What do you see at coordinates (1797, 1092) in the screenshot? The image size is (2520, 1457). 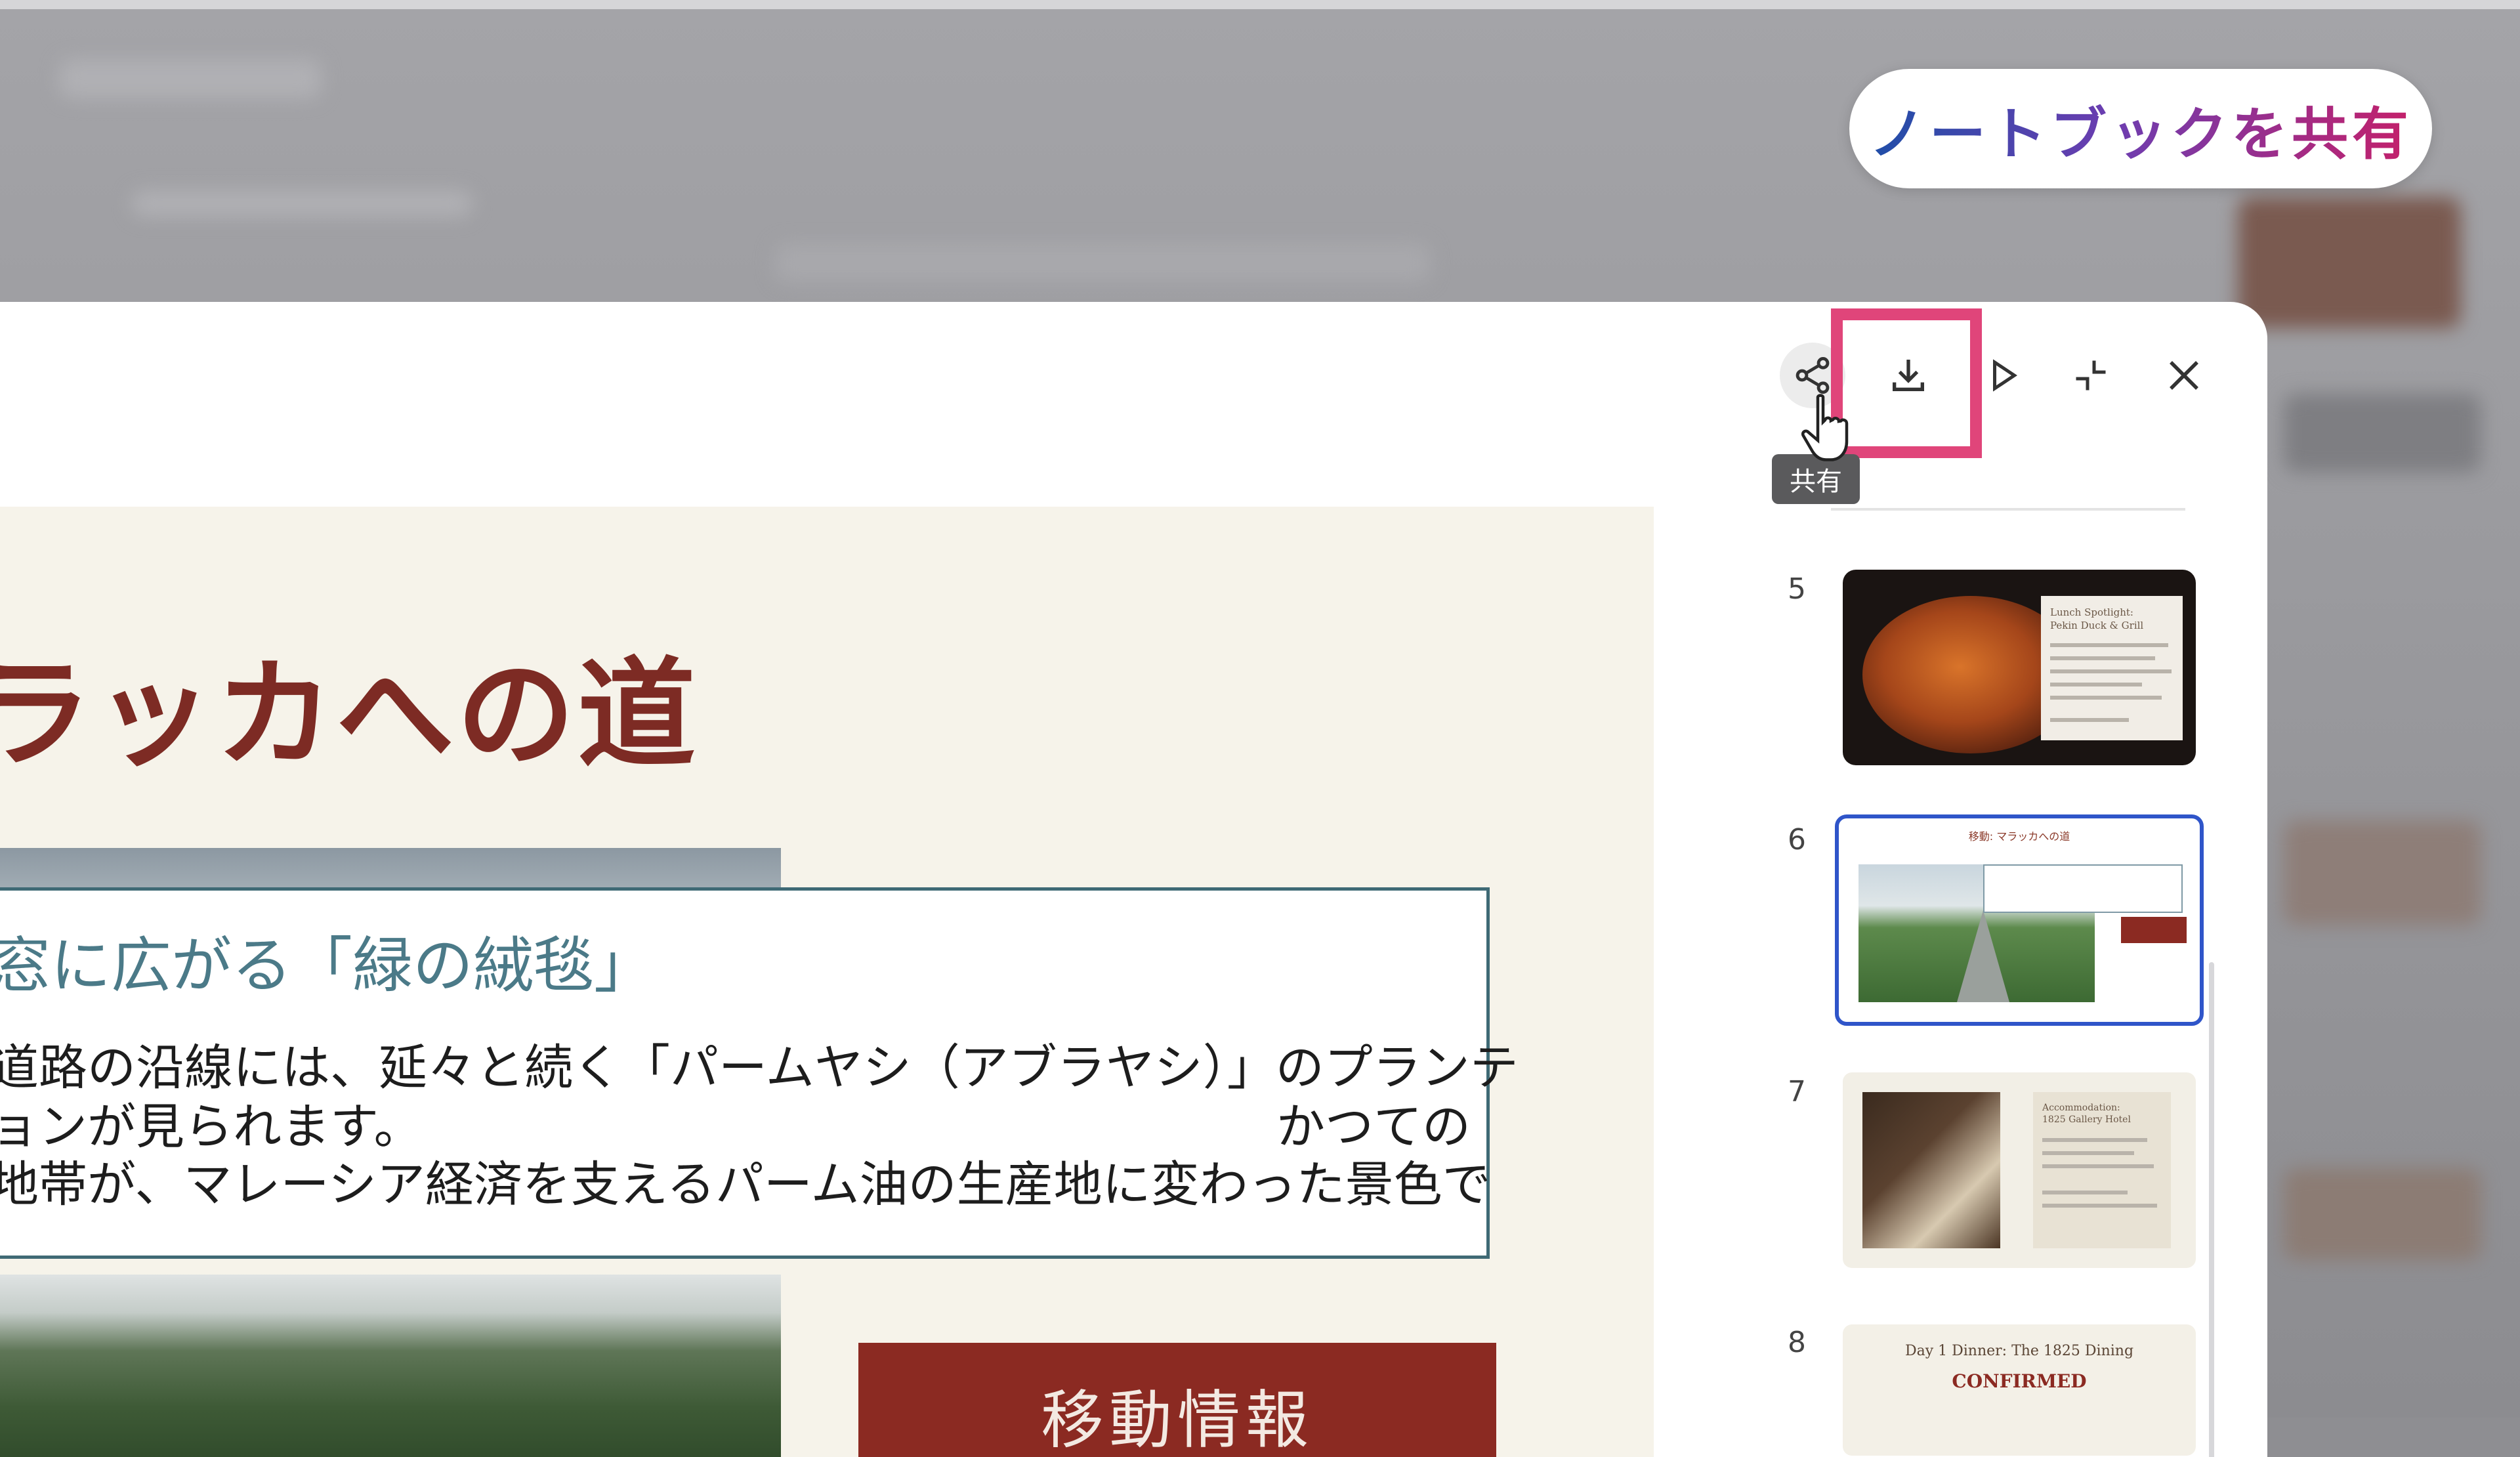 I see `thumbnail-number: 7` at bounding box center [1797, 1092].